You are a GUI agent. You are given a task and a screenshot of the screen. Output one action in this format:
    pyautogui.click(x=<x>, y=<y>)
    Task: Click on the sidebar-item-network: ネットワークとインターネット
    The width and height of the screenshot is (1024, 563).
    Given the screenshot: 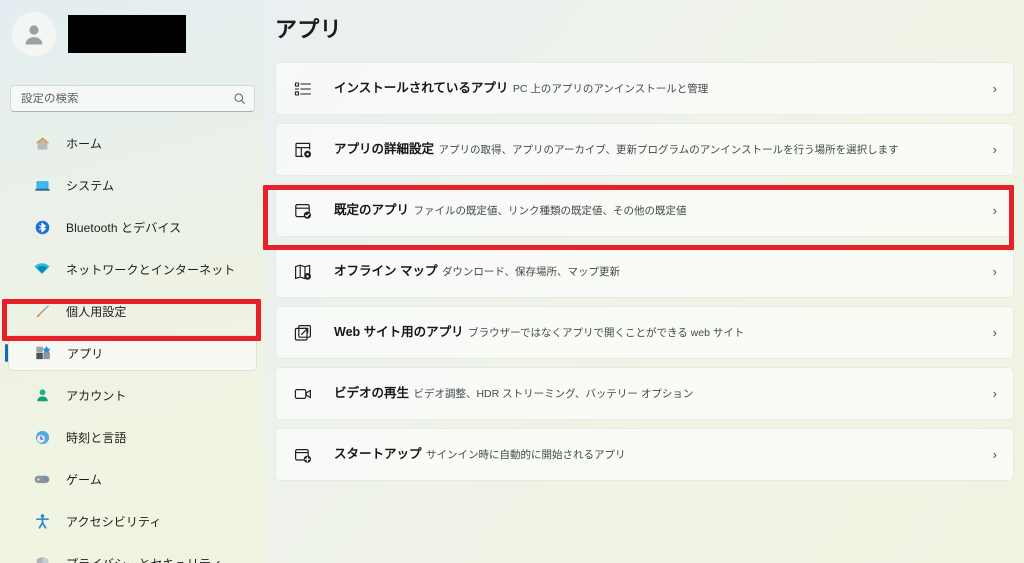 What is the action you would take?
    pyautogui.click(x=132, y=269)
    